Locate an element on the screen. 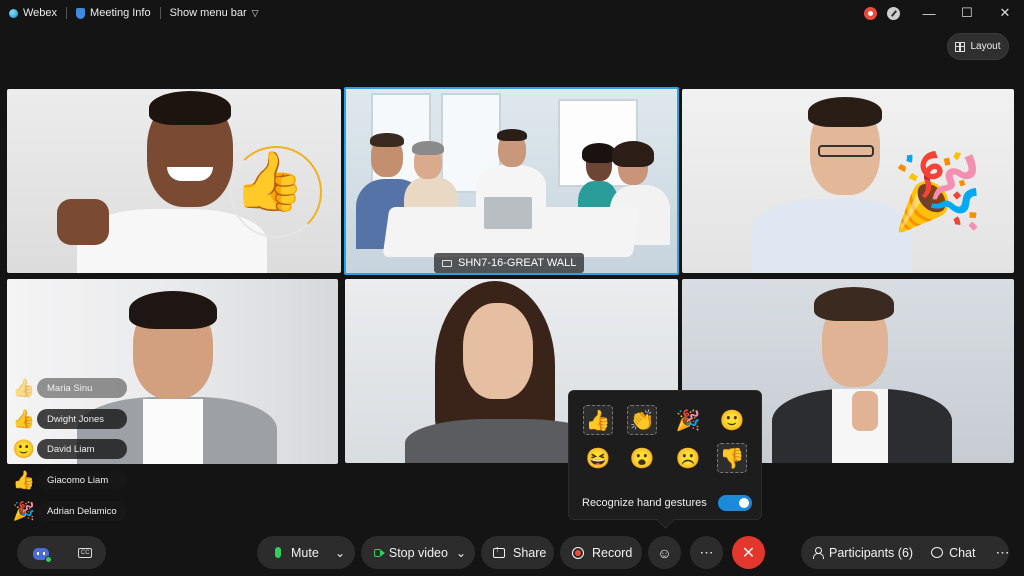  reaction-list-item: 🎉 Adrian Delamico is located at coordinates (69, 511).